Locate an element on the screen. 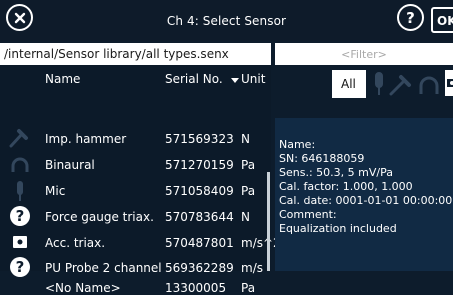 The image size is (453, 295). row-serial: 570487801 is located at coordinates (199, 243).